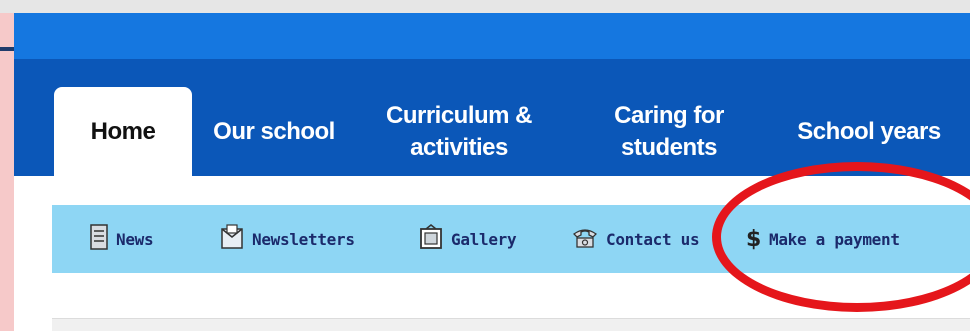 The height and width of the screenshot is (331, 970). I want to click on tab-label: School years, so click(869, 131).